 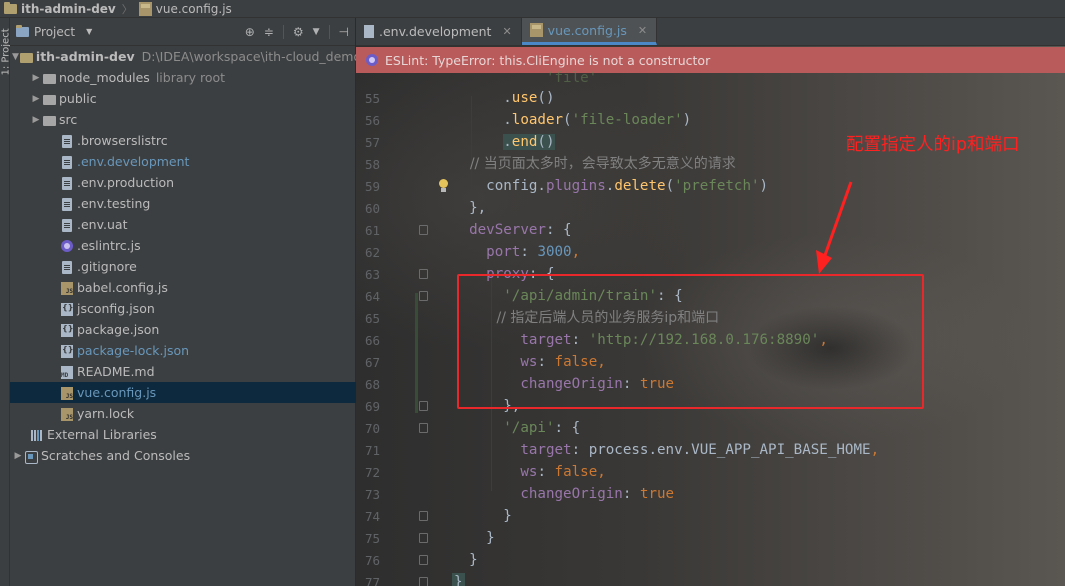 What do you see at coordinates (627, 186) in the screenshot?
I see `code-line-59: config.plugins.delete('prefetch')` at bounding box center [627, 186].